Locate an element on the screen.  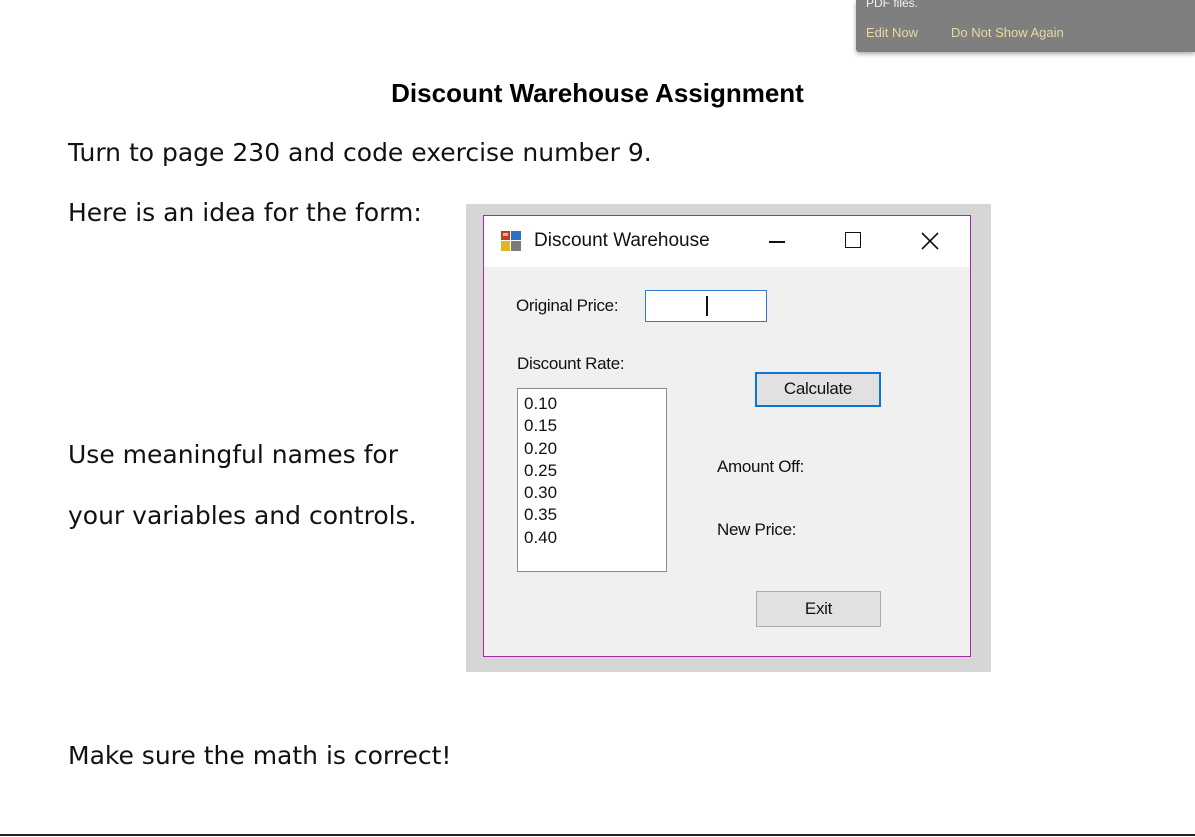
exit-button: Exit is located at coordinates (818, 609).